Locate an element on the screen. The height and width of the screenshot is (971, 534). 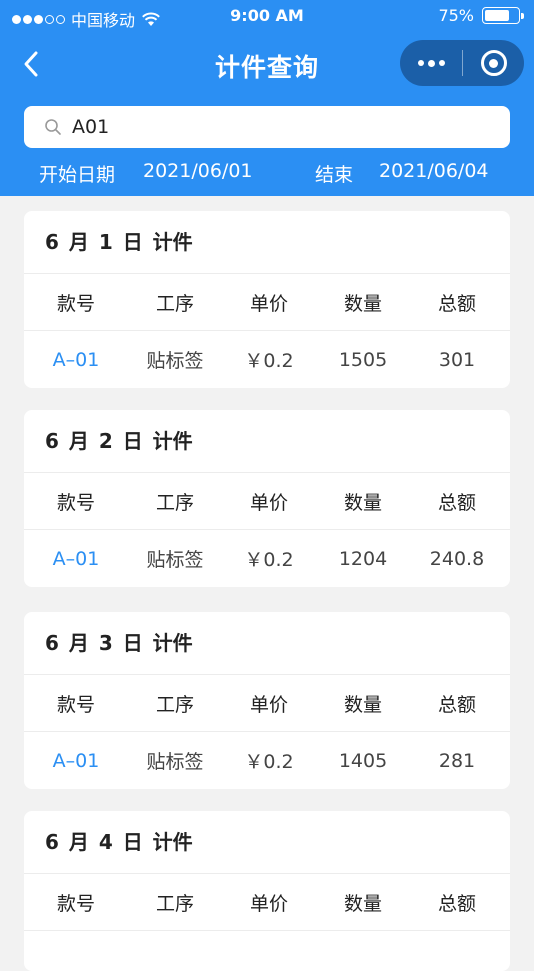
cell-quantity: 1204 is located at coordinates (363, 558).